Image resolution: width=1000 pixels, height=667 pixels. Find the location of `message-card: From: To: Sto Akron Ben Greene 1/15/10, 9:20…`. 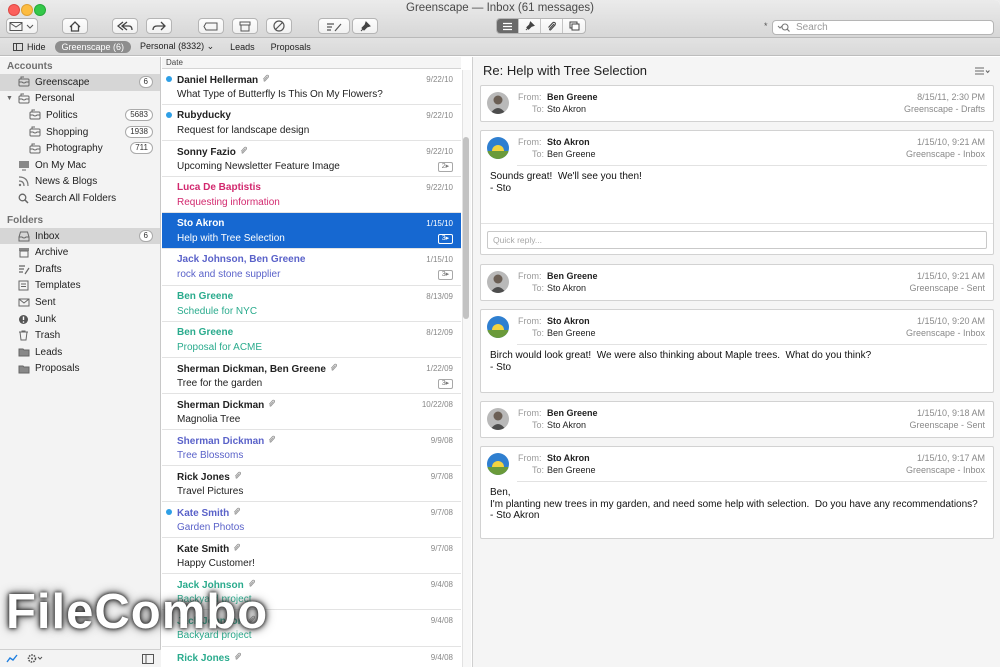

message-card: From: To: Sto Akron Ben Greene 1/15/10, 9:20… is located at coordinates (737, 351).